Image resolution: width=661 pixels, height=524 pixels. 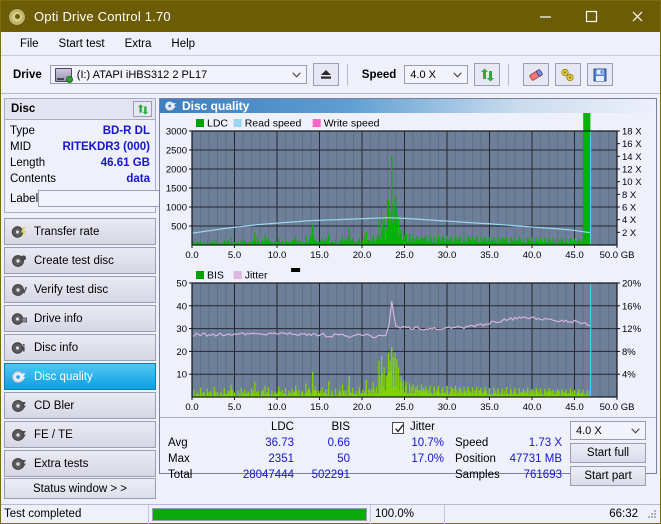 I want to click on disc-bler-icon, so click(x=19, y=405).